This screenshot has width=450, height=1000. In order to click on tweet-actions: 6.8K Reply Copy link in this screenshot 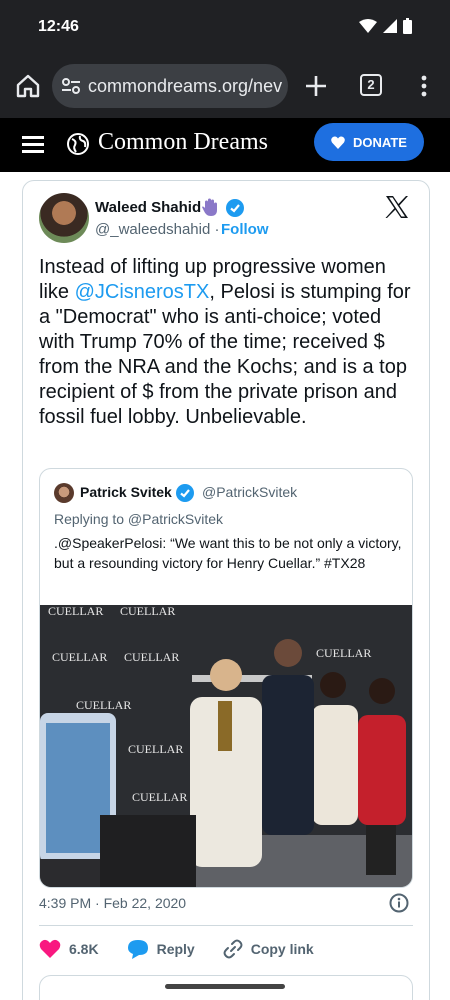, I will do `click(226, 949)`.